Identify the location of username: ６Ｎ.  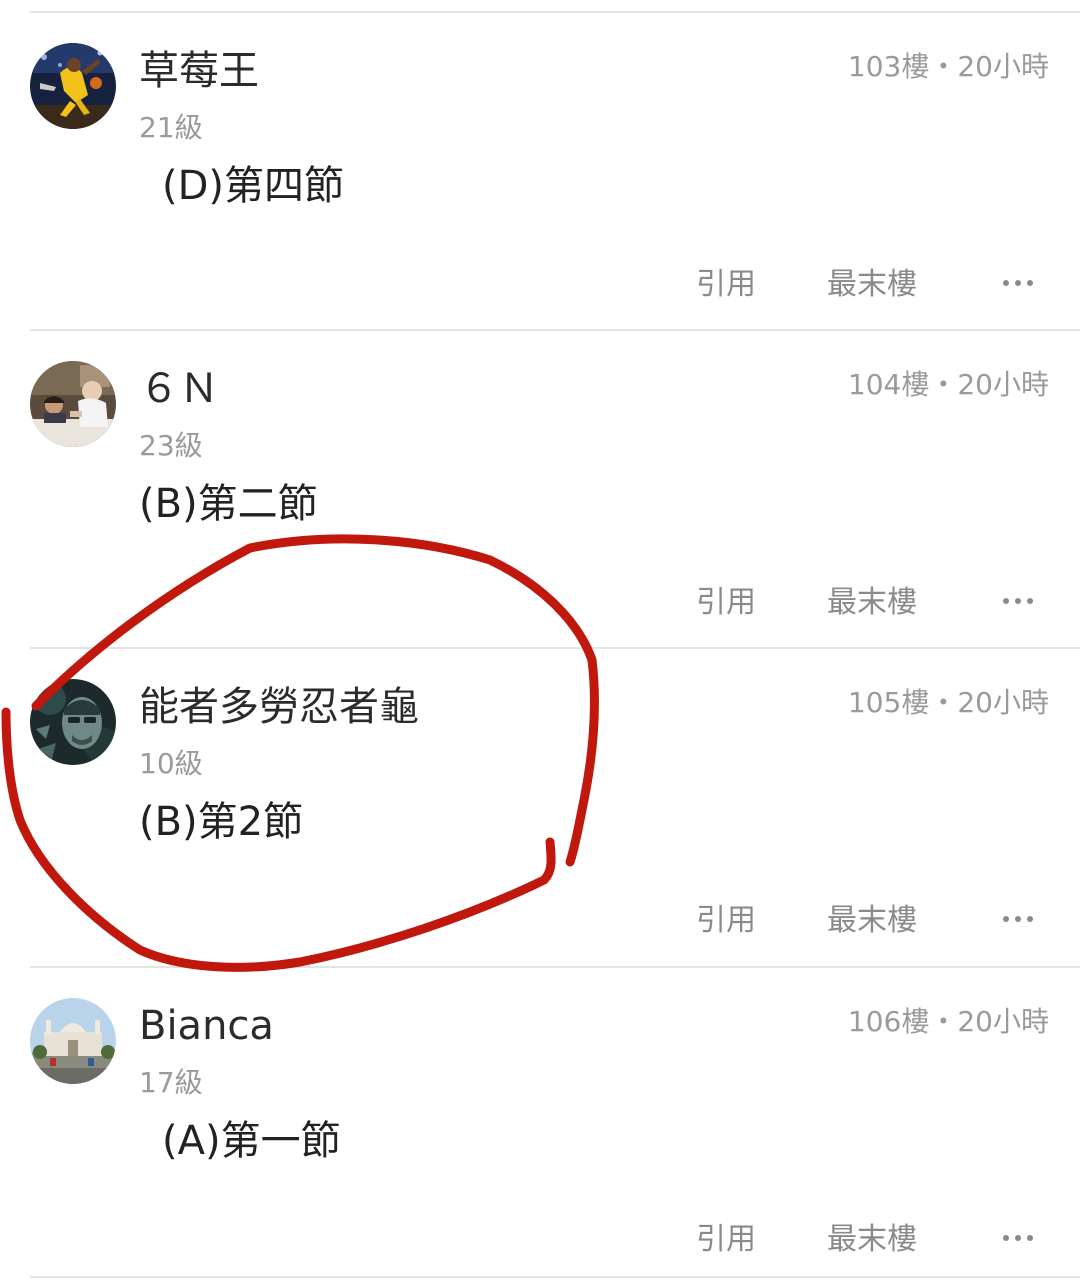
(179, 389).